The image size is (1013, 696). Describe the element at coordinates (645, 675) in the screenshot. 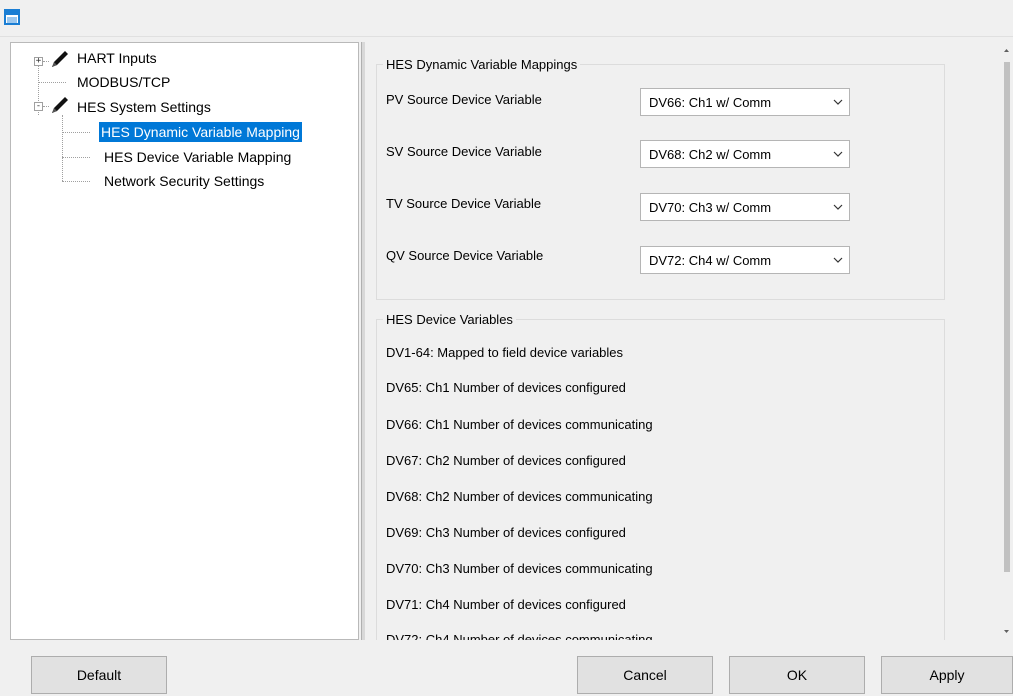

I see `cancel-button: Cancel` at that location.